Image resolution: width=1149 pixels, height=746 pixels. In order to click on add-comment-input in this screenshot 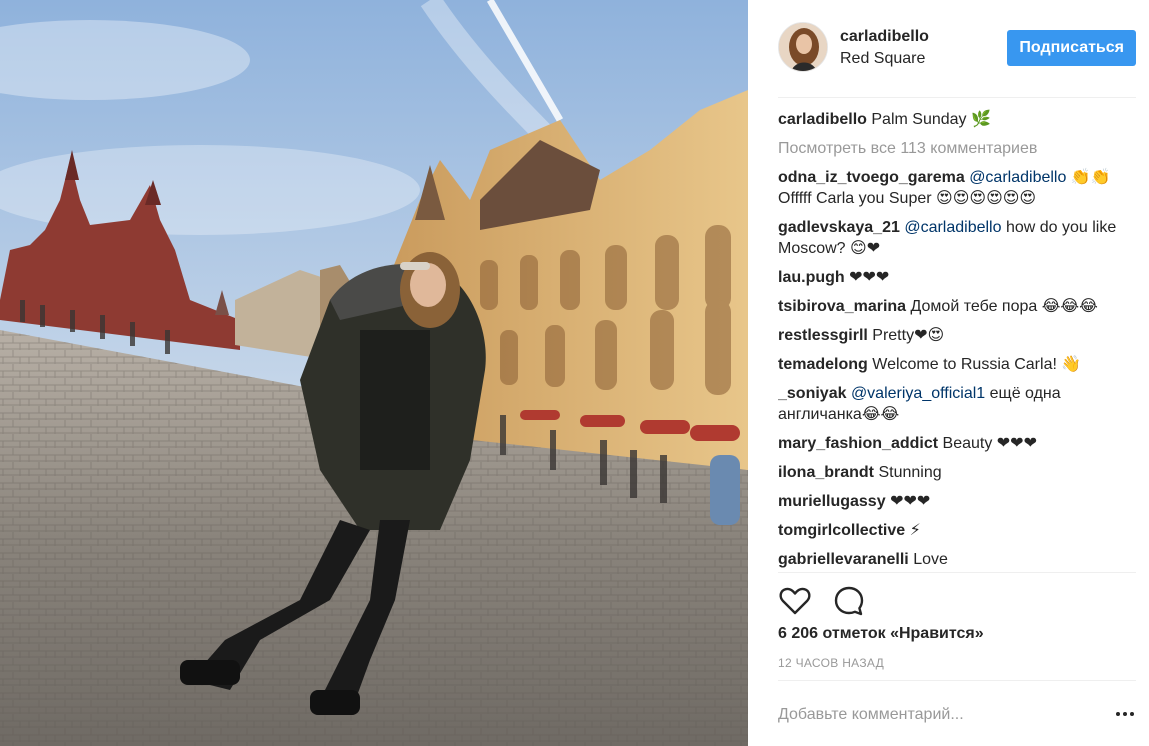, I will do `click(938, 715)`.